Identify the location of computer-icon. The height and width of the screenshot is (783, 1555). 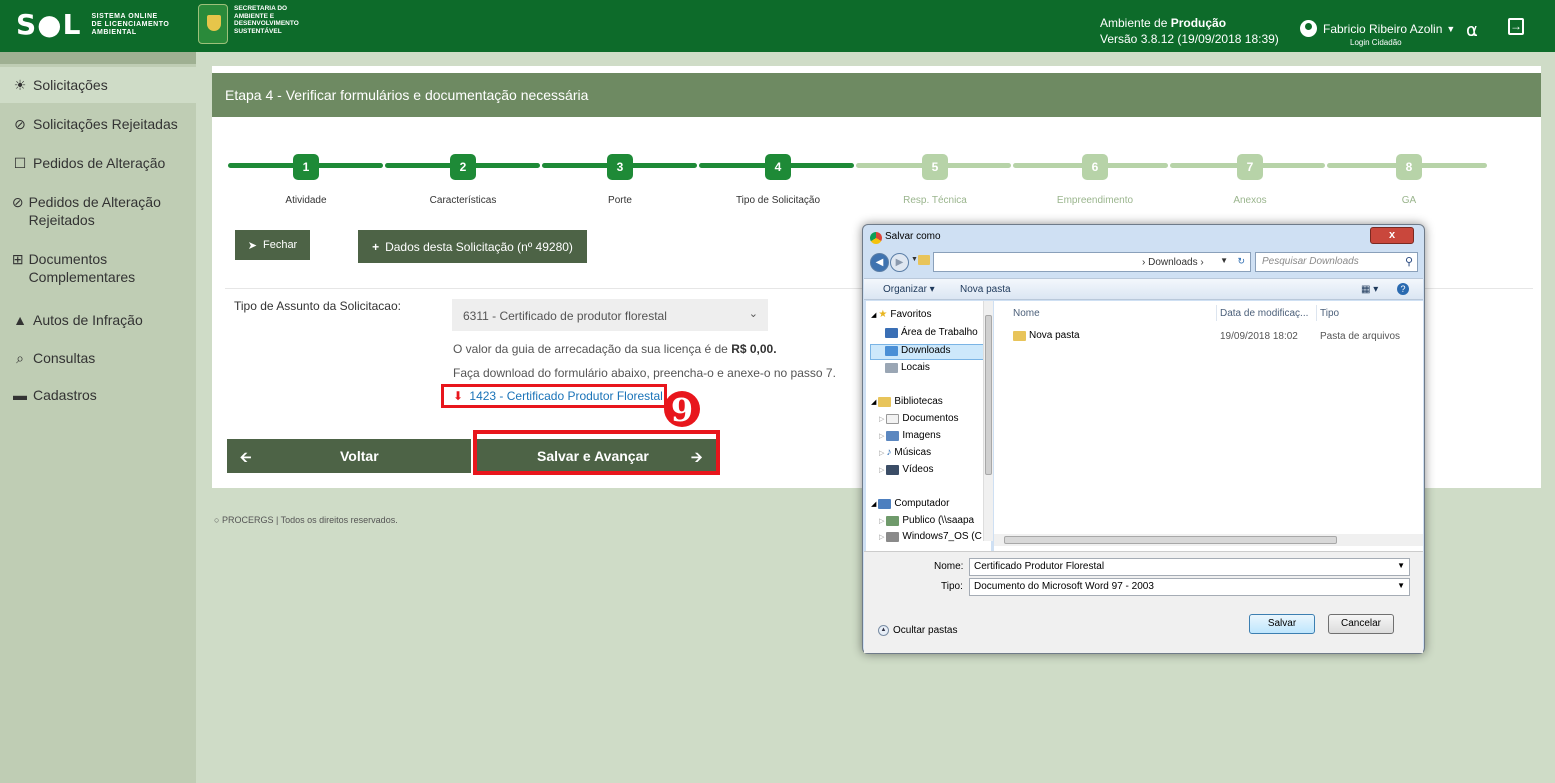
(885, 503).